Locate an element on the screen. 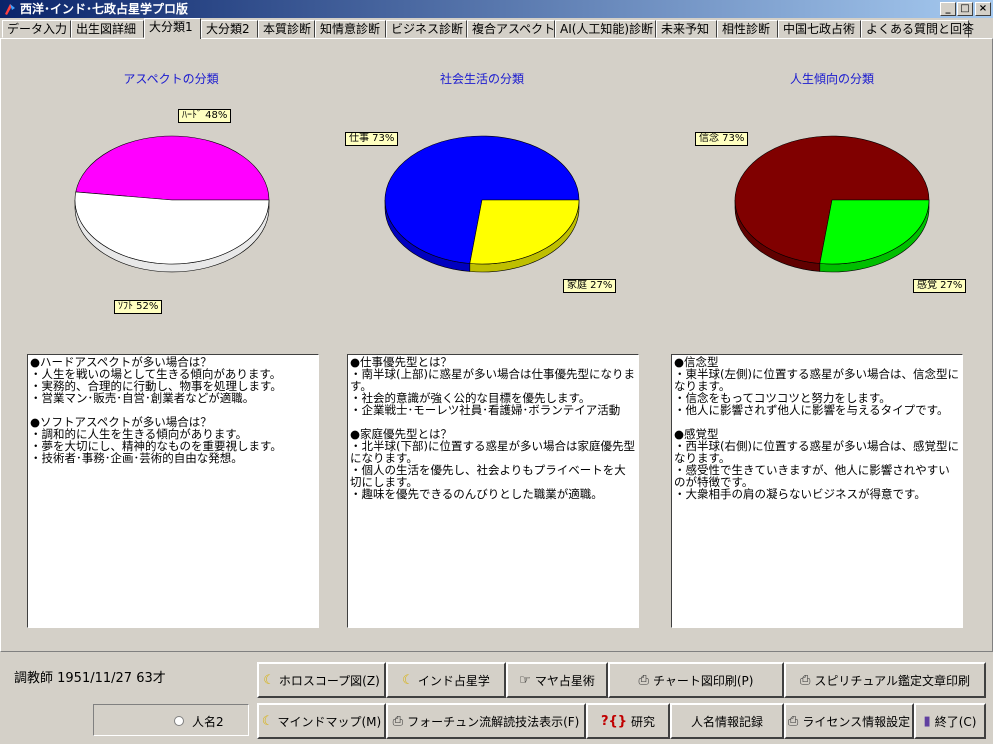 The width and height of the screenshot is (993, 744). name2-radio is located at coordinates (179, 721).